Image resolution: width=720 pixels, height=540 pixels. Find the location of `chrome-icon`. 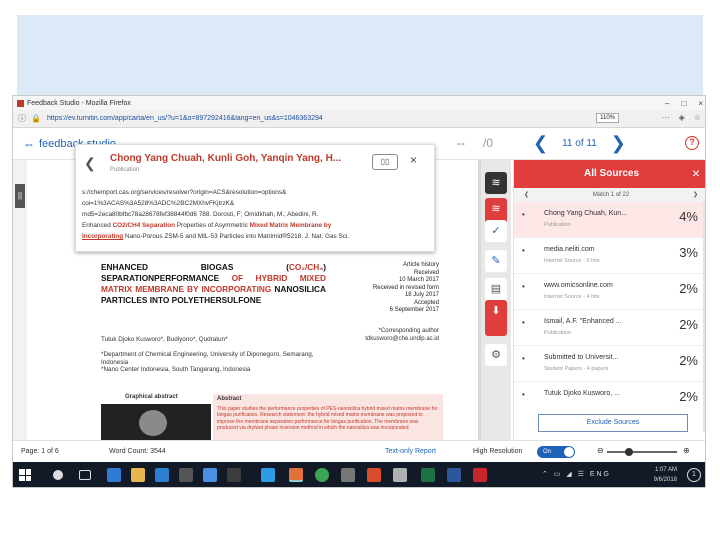

chrome-icon is located at coordinates (322, 475).